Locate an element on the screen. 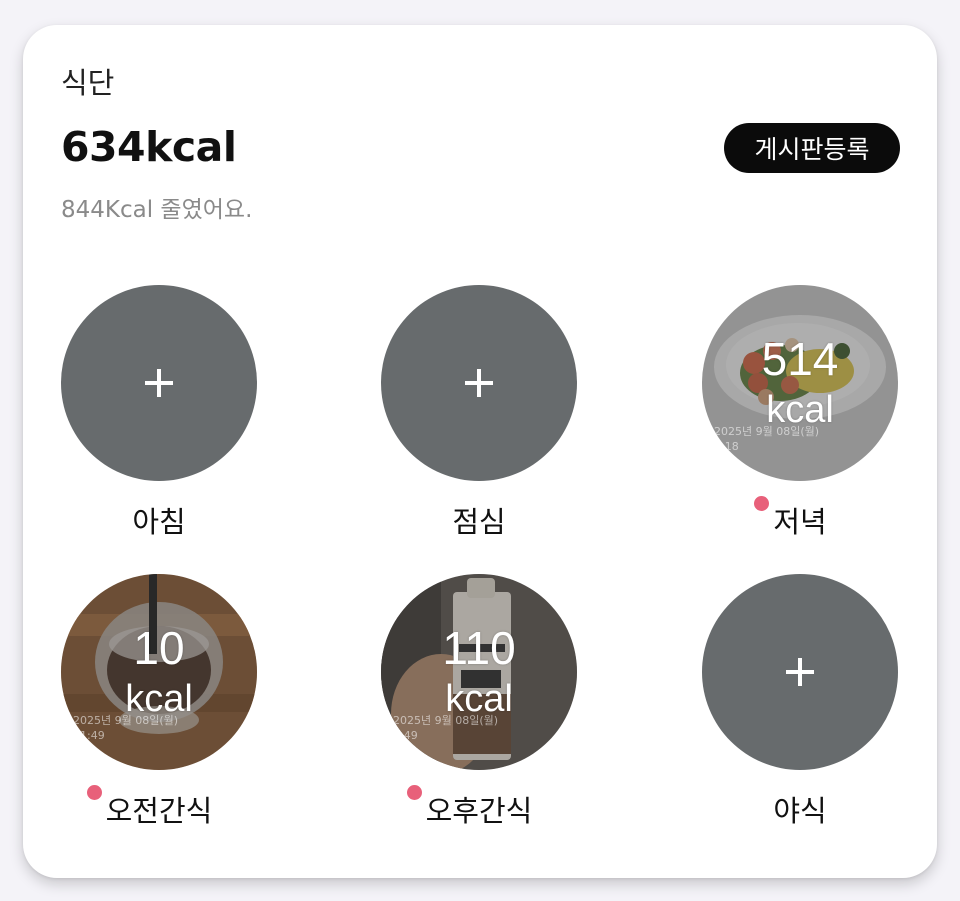 The height and width of the screenshot is (901, 960). dinner-photo-button: 2025년 9월 08일(월) 5:18 514 kcal is located at coordinates (800, 383).